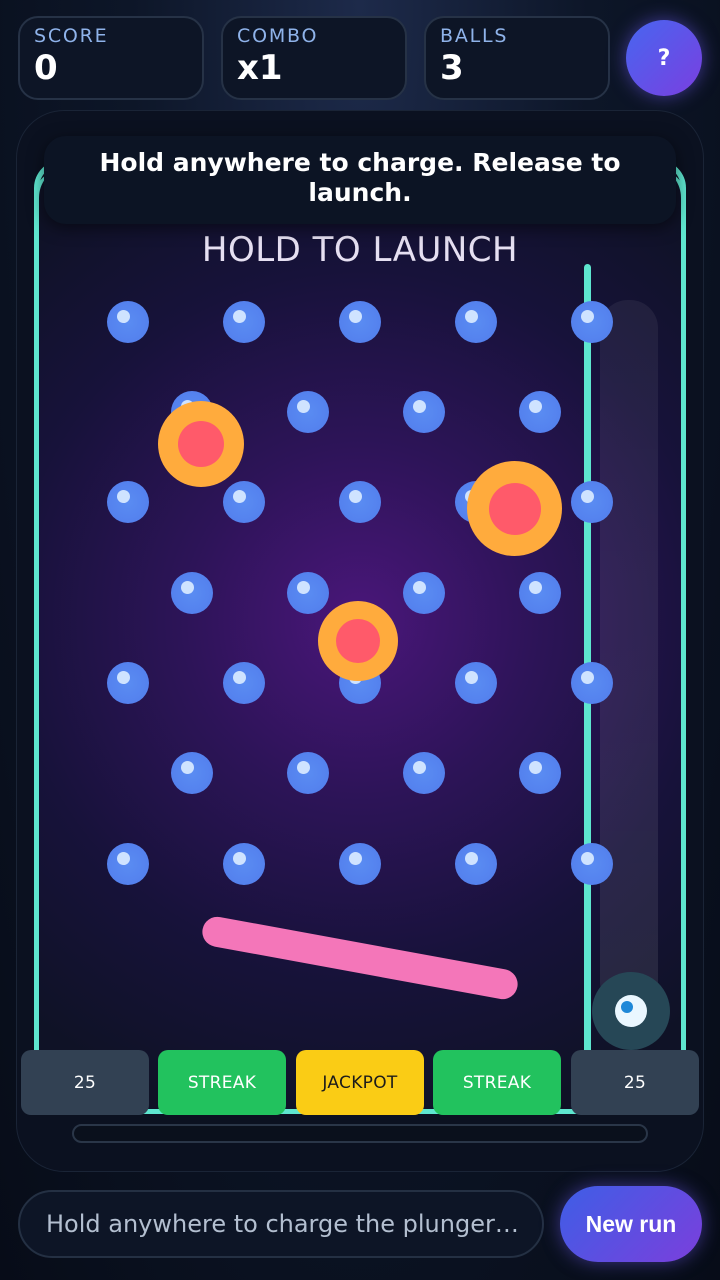  Describe the element at coordinates (452, 68) in the screenshot. I see `balls-value: 3` at that location.